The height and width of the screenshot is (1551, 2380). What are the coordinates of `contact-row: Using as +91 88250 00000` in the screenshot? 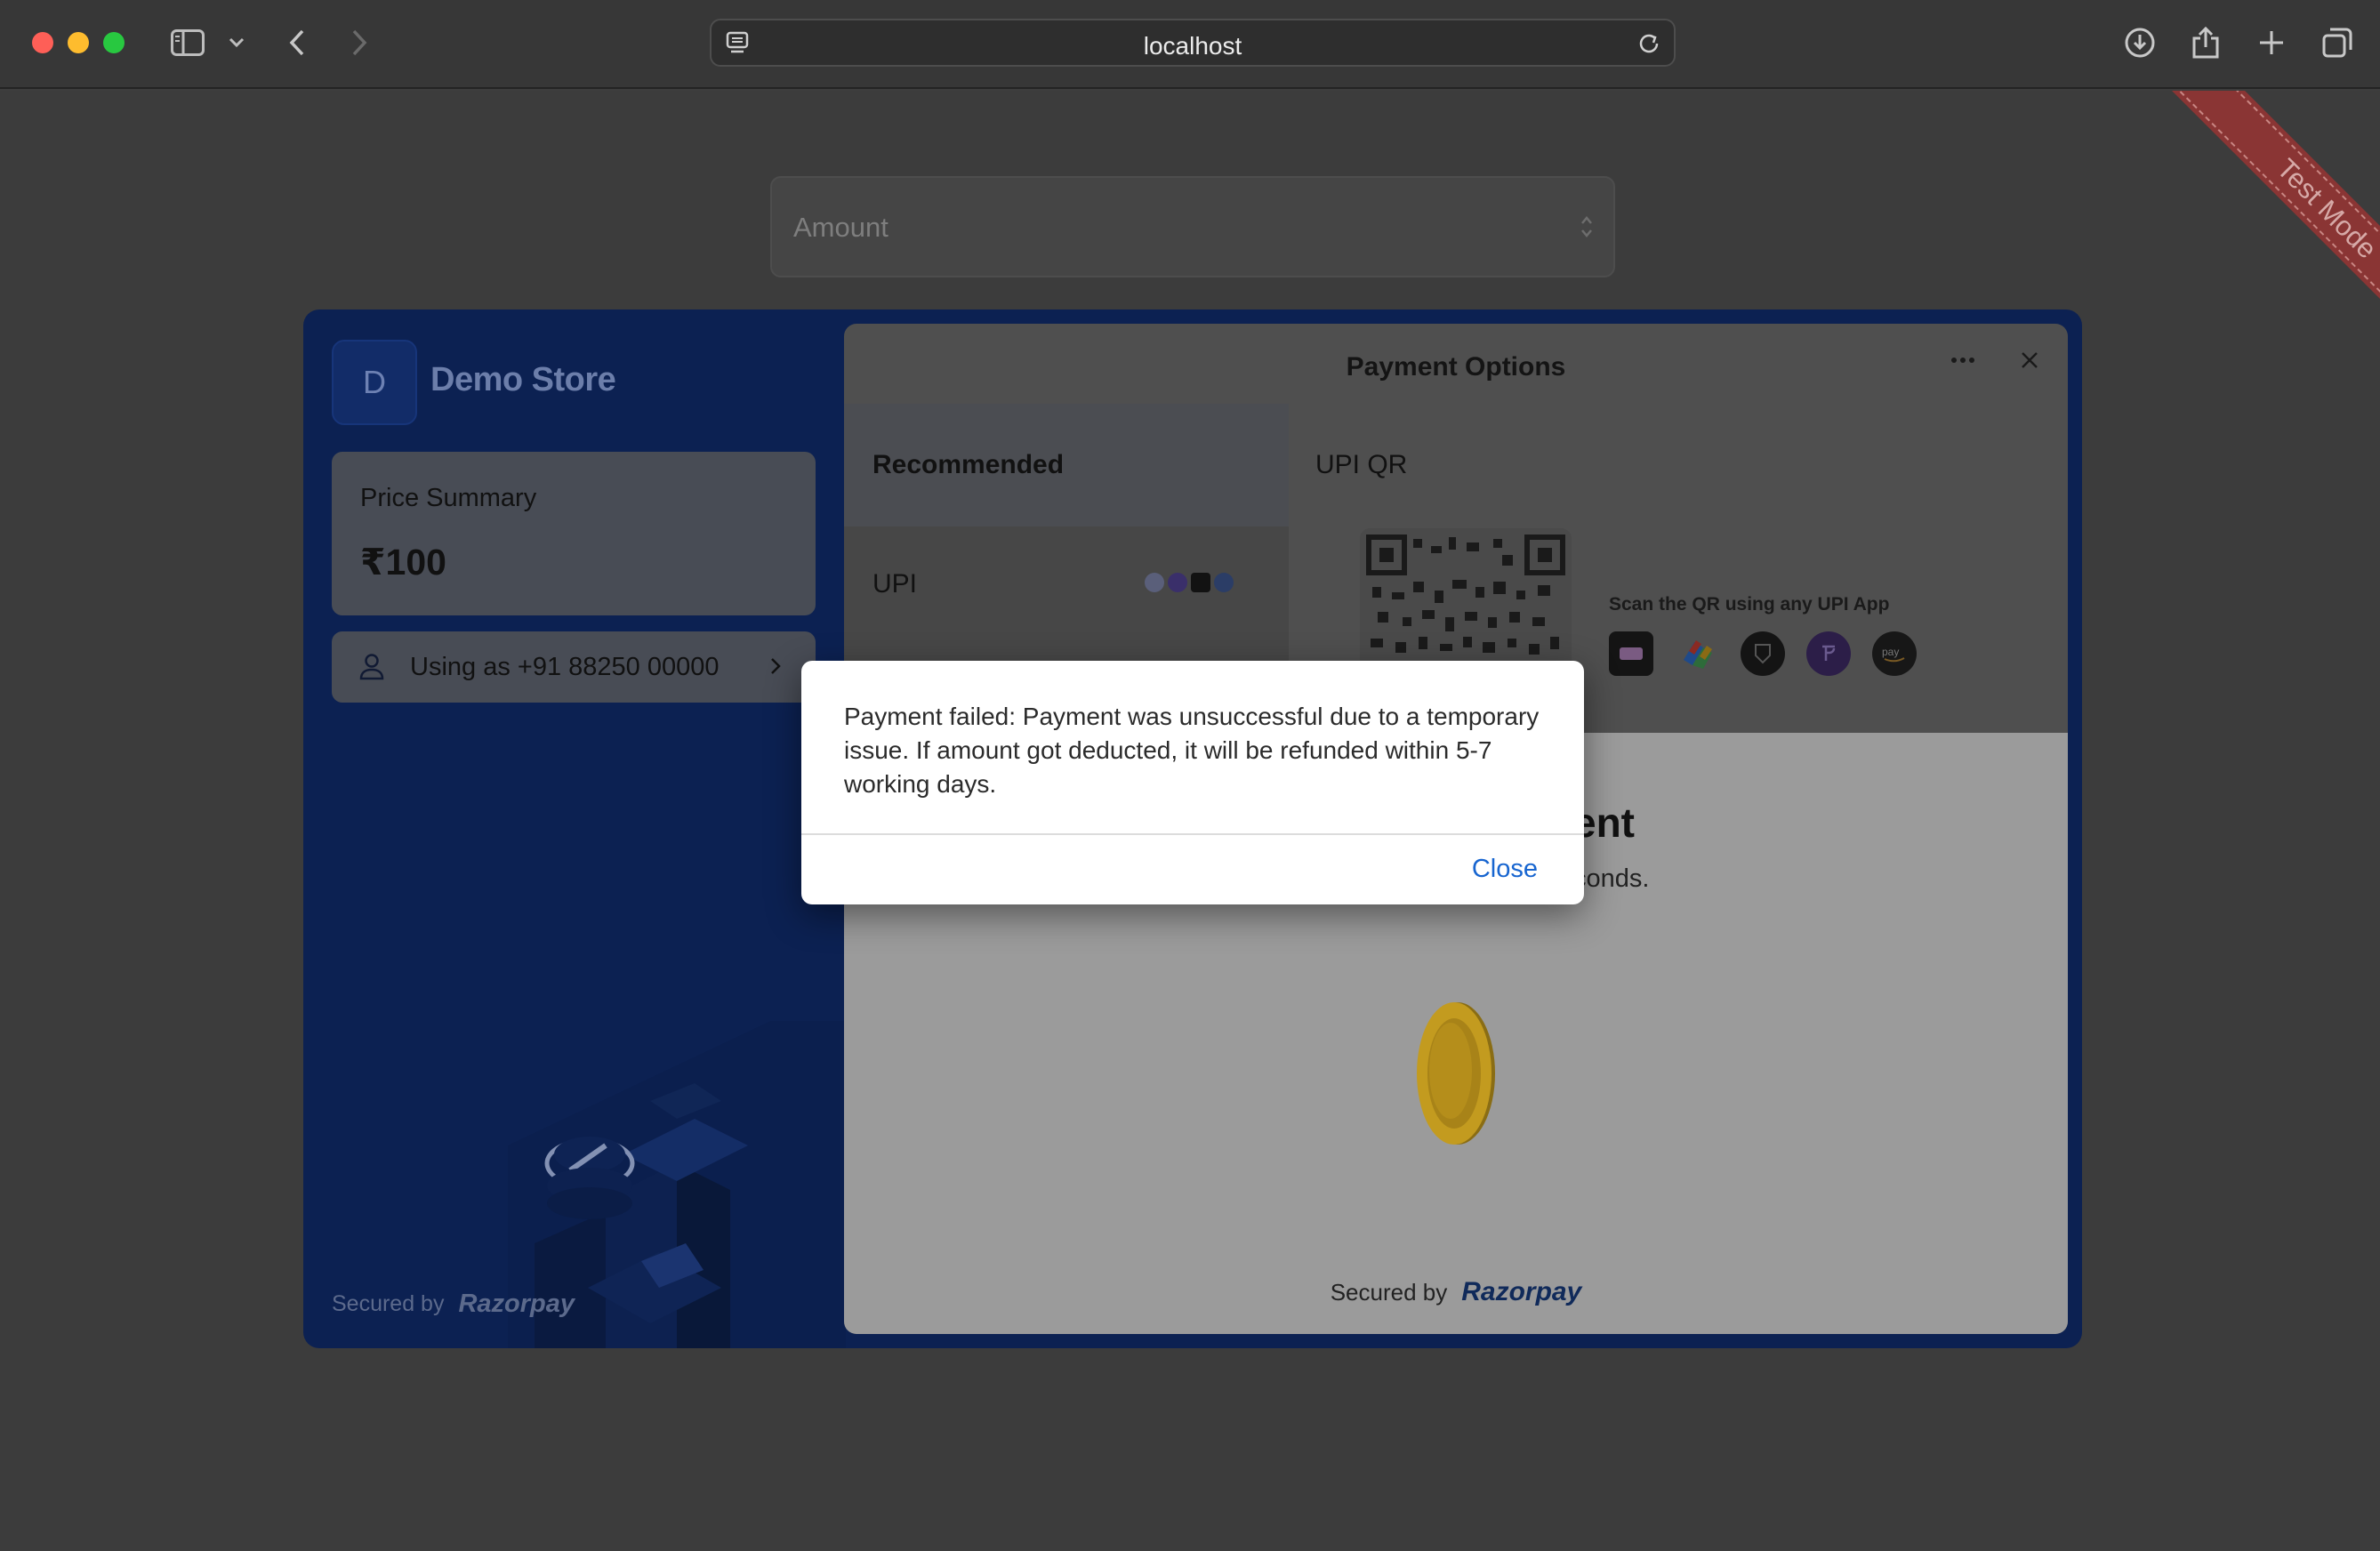 It's located at (574, 667).